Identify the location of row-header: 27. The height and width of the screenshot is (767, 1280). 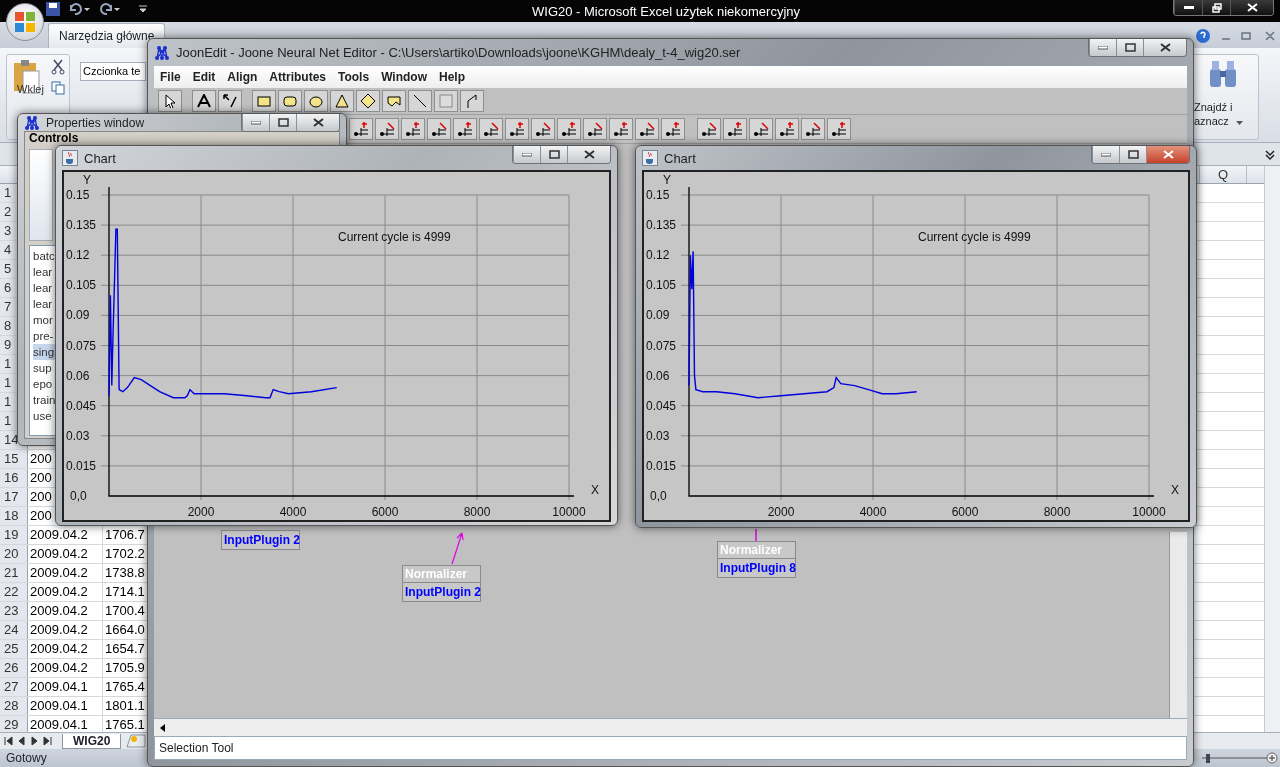
(11, 687).